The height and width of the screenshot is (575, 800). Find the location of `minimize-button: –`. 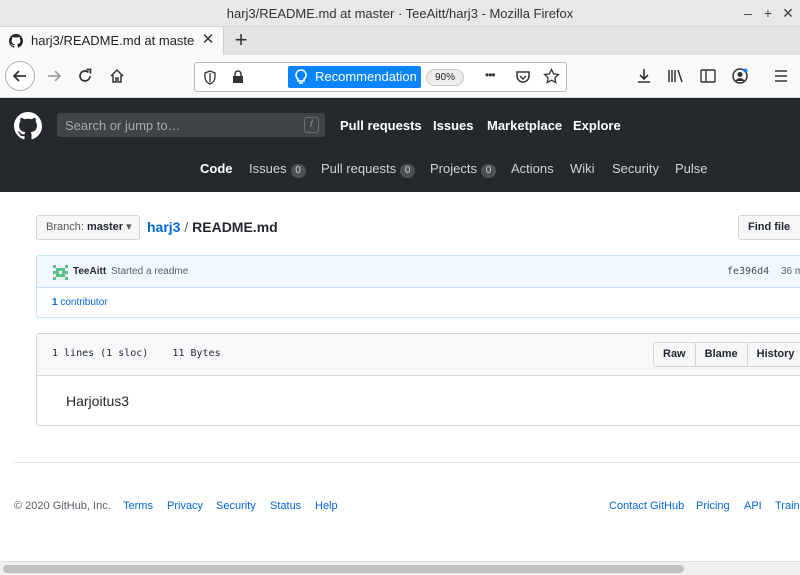

minimize-button: – is located at coordinates (748, 13).